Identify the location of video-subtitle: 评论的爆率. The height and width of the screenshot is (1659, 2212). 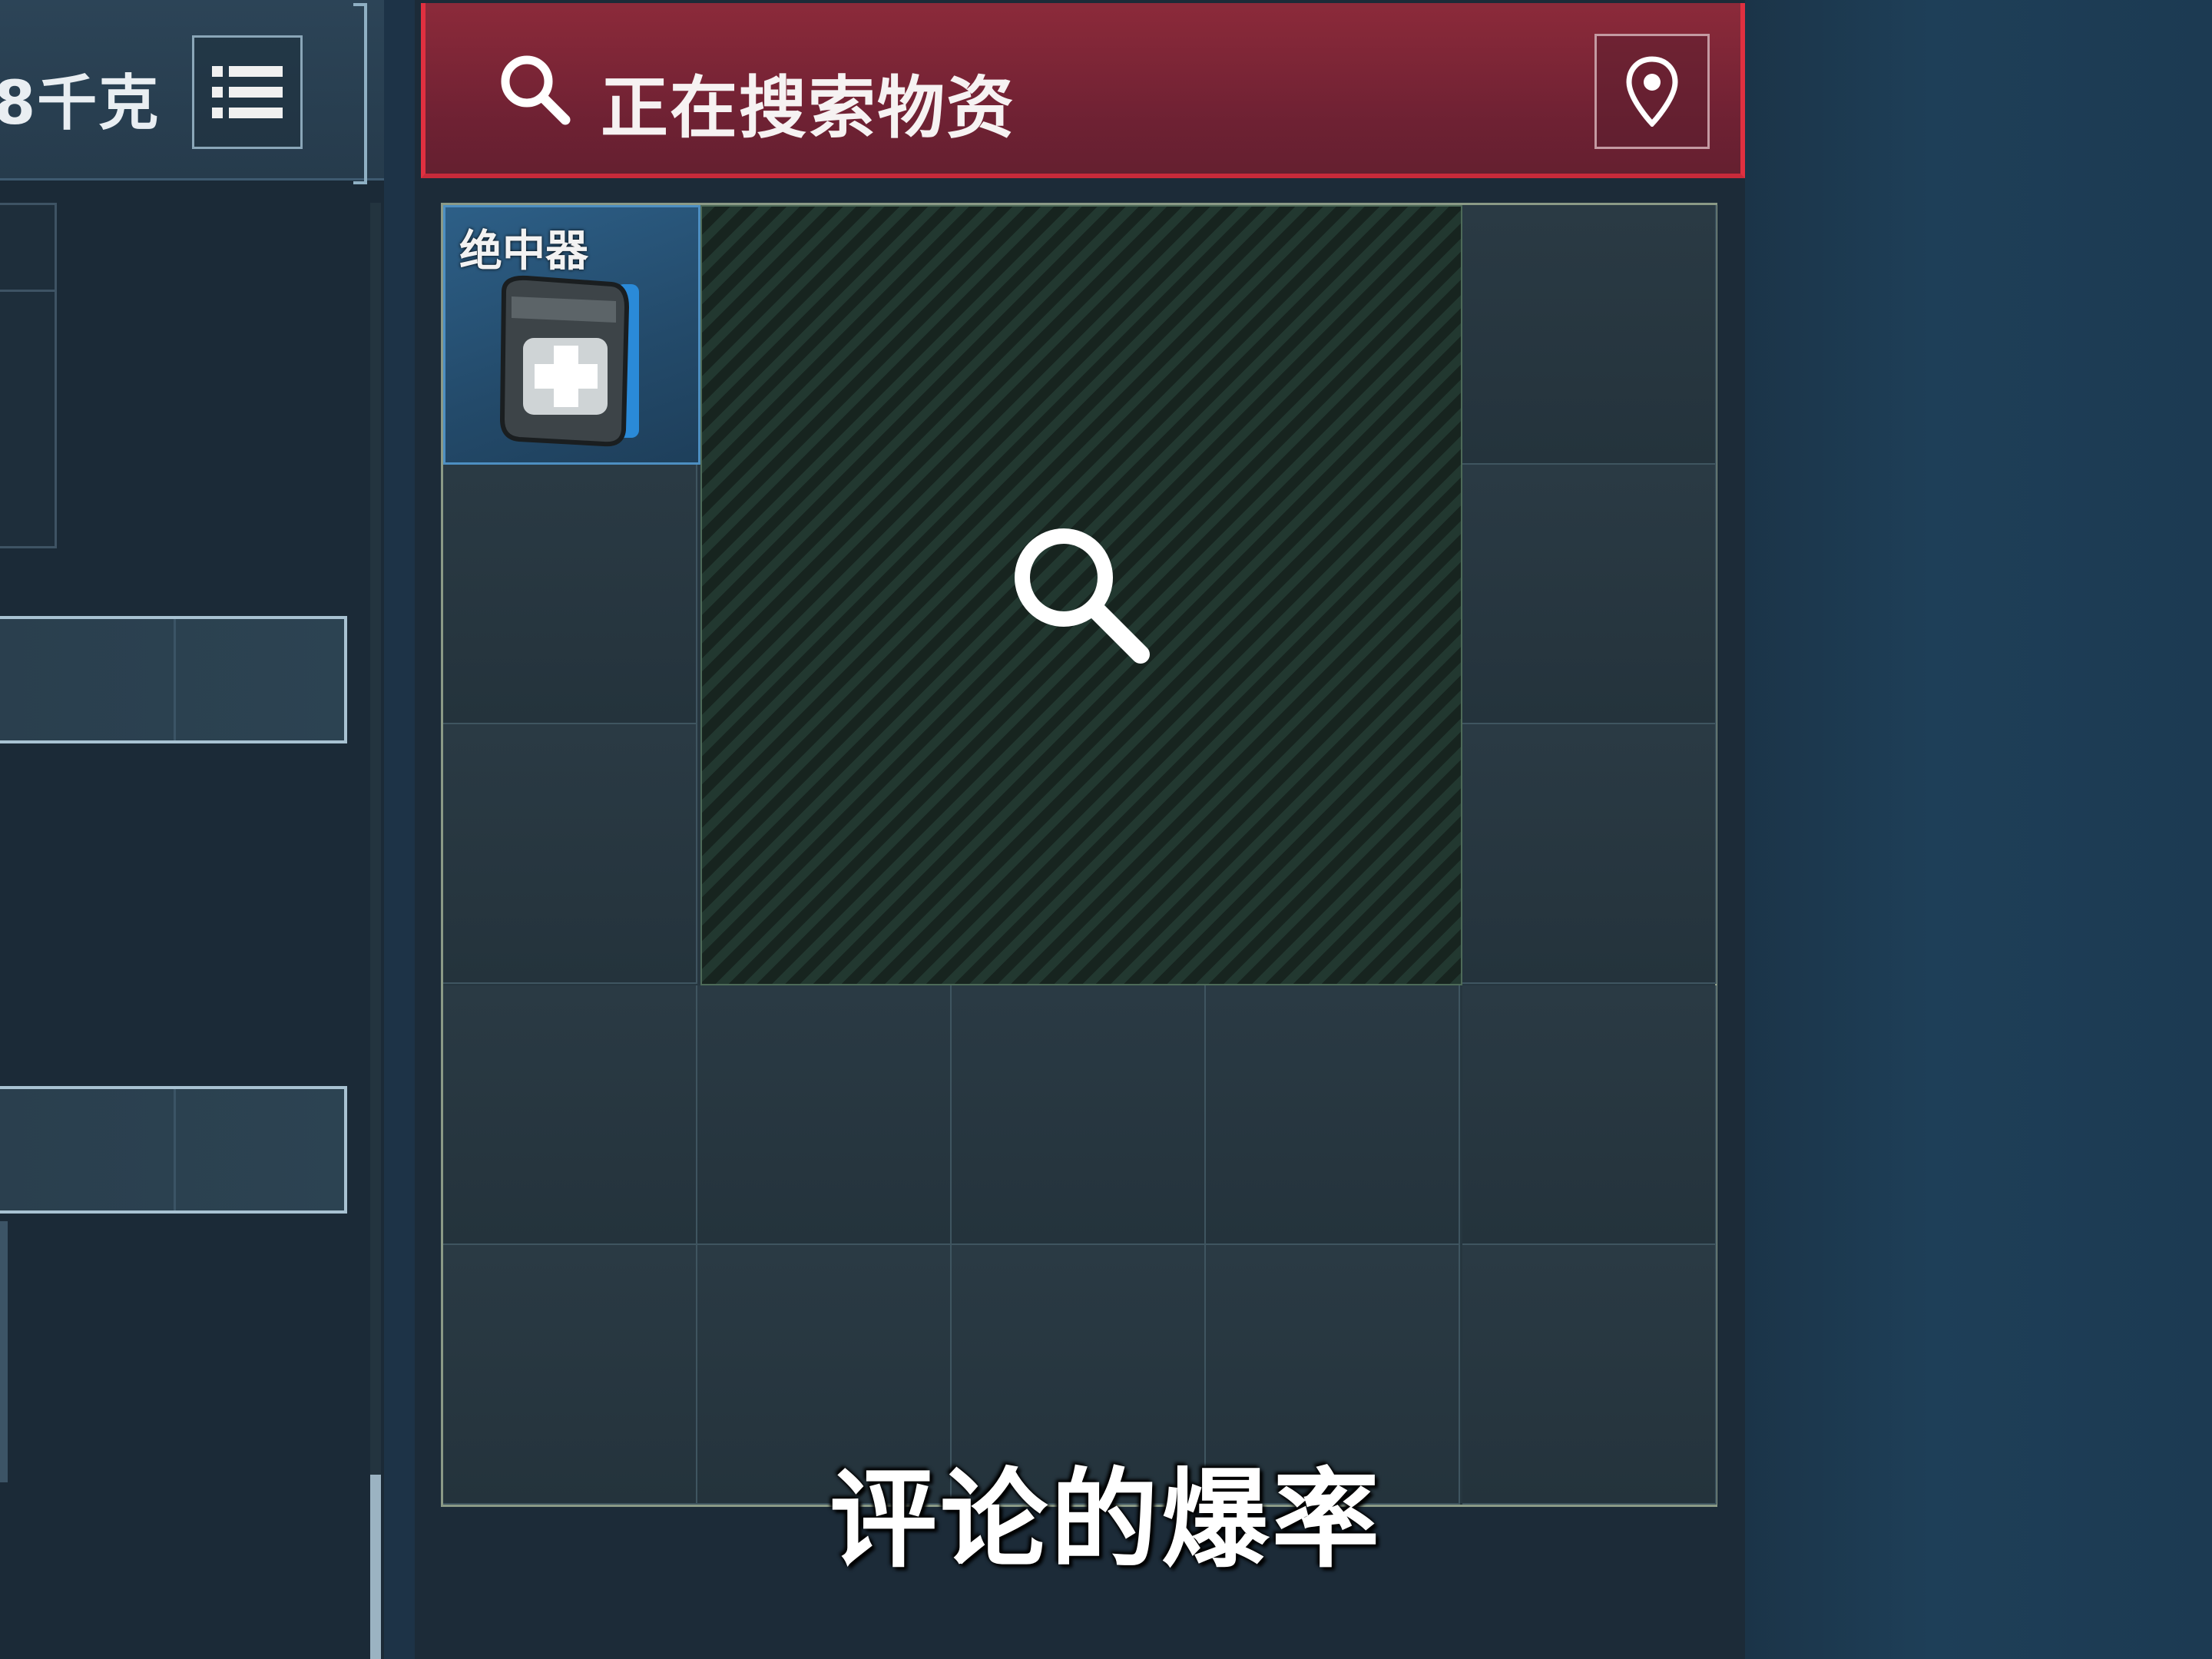
(1105, 1521).